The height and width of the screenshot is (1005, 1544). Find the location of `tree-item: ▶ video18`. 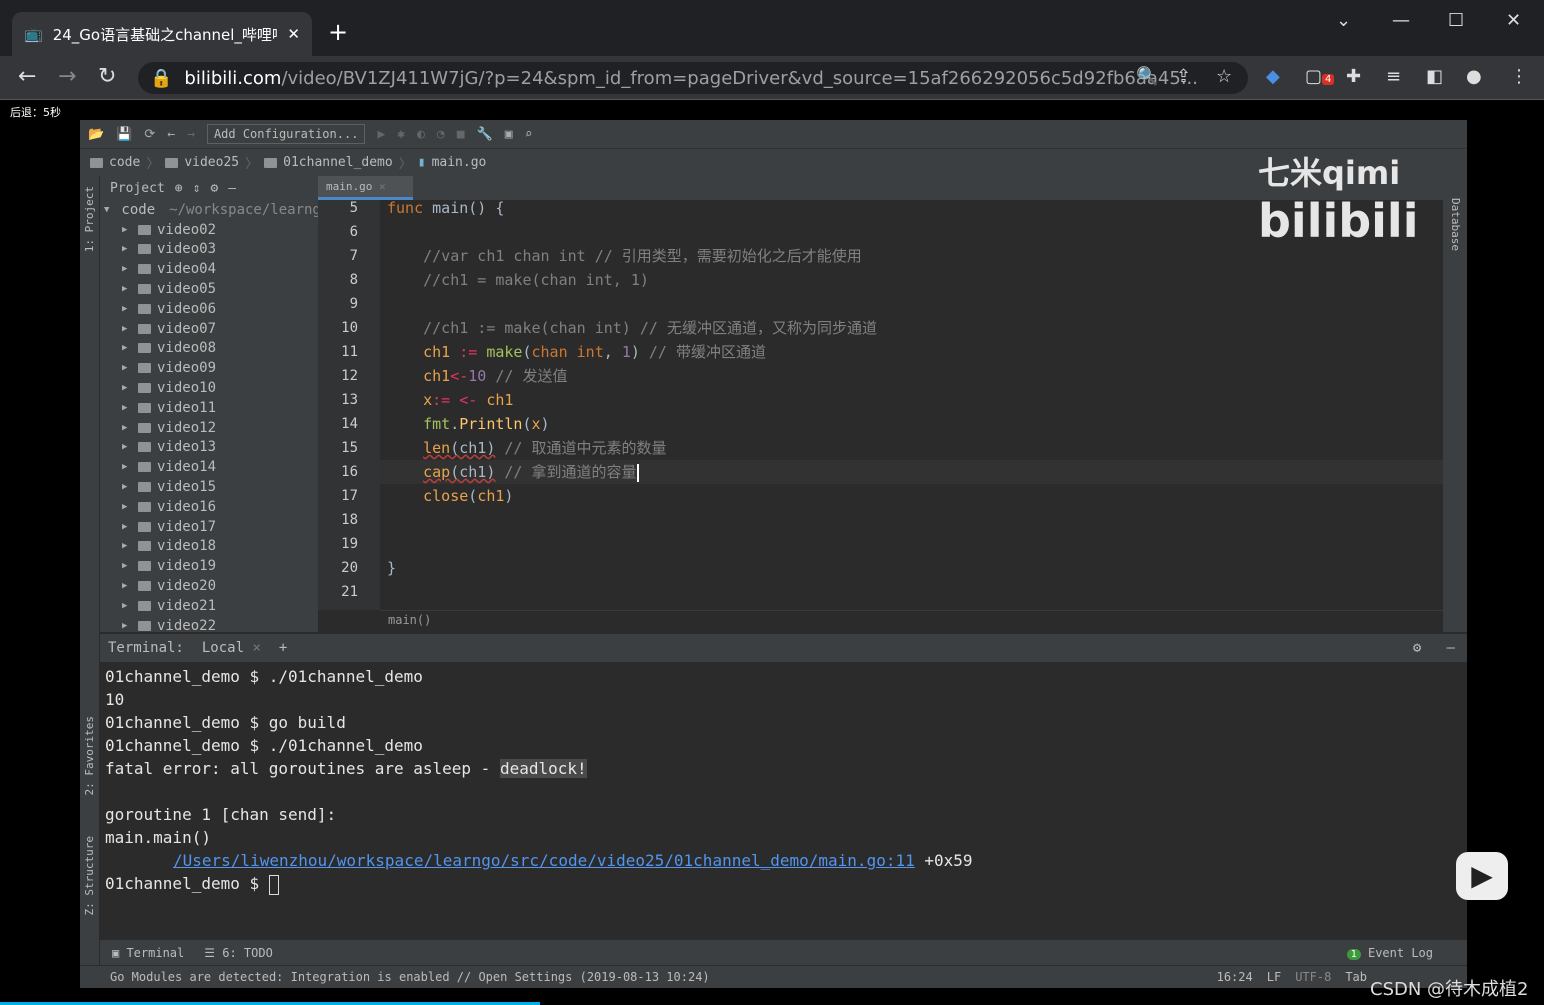

tree-item: ▶ video18 is located at coordinates (209, 547).